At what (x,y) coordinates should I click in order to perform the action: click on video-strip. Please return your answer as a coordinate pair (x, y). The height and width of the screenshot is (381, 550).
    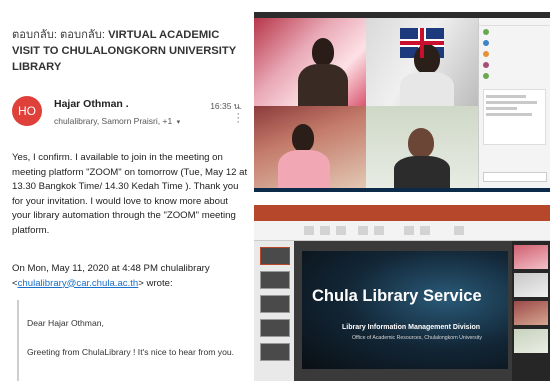
    Looking at the image, I should click on (531, 311).